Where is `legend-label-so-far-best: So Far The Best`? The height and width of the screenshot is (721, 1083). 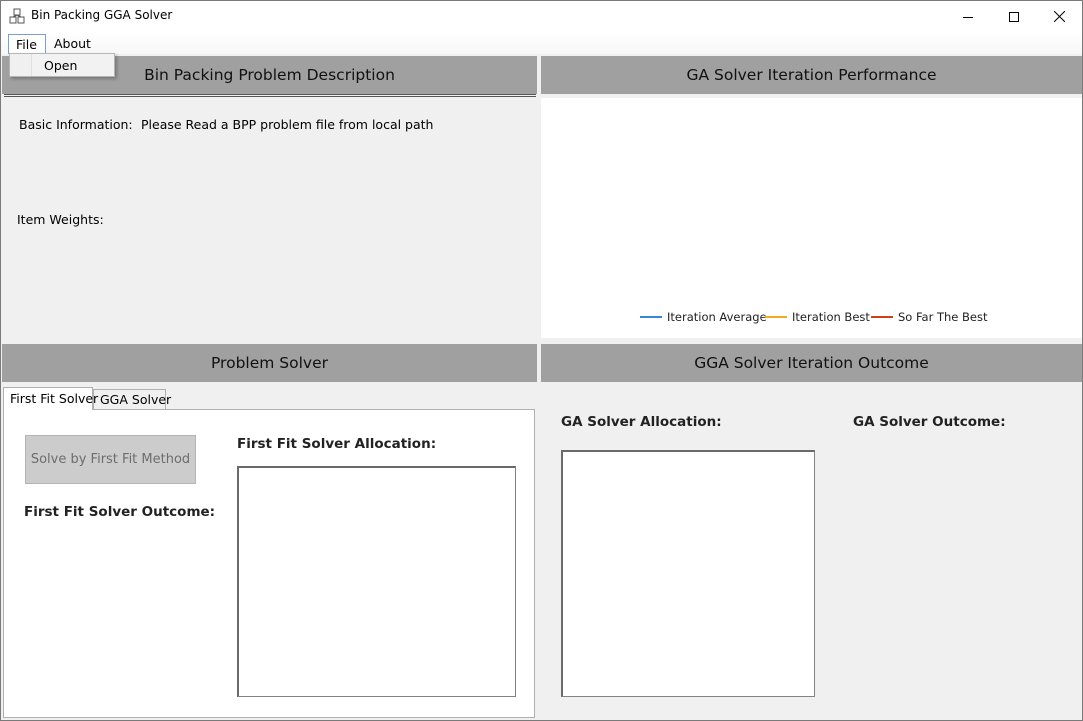
legend-label-so-far-best: So Far The Best is located at coordinates (943, 317).